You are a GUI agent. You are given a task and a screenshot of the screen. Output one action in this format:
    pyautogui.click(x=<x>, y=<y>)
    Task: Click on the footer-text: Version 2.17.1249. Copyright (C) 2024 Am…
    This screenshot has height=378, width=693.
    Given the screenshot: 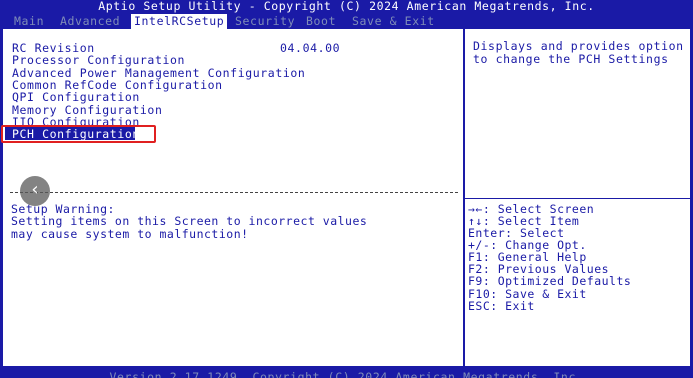 What is the action you would take?
    pyautogui.click(x=346, y=374)
    